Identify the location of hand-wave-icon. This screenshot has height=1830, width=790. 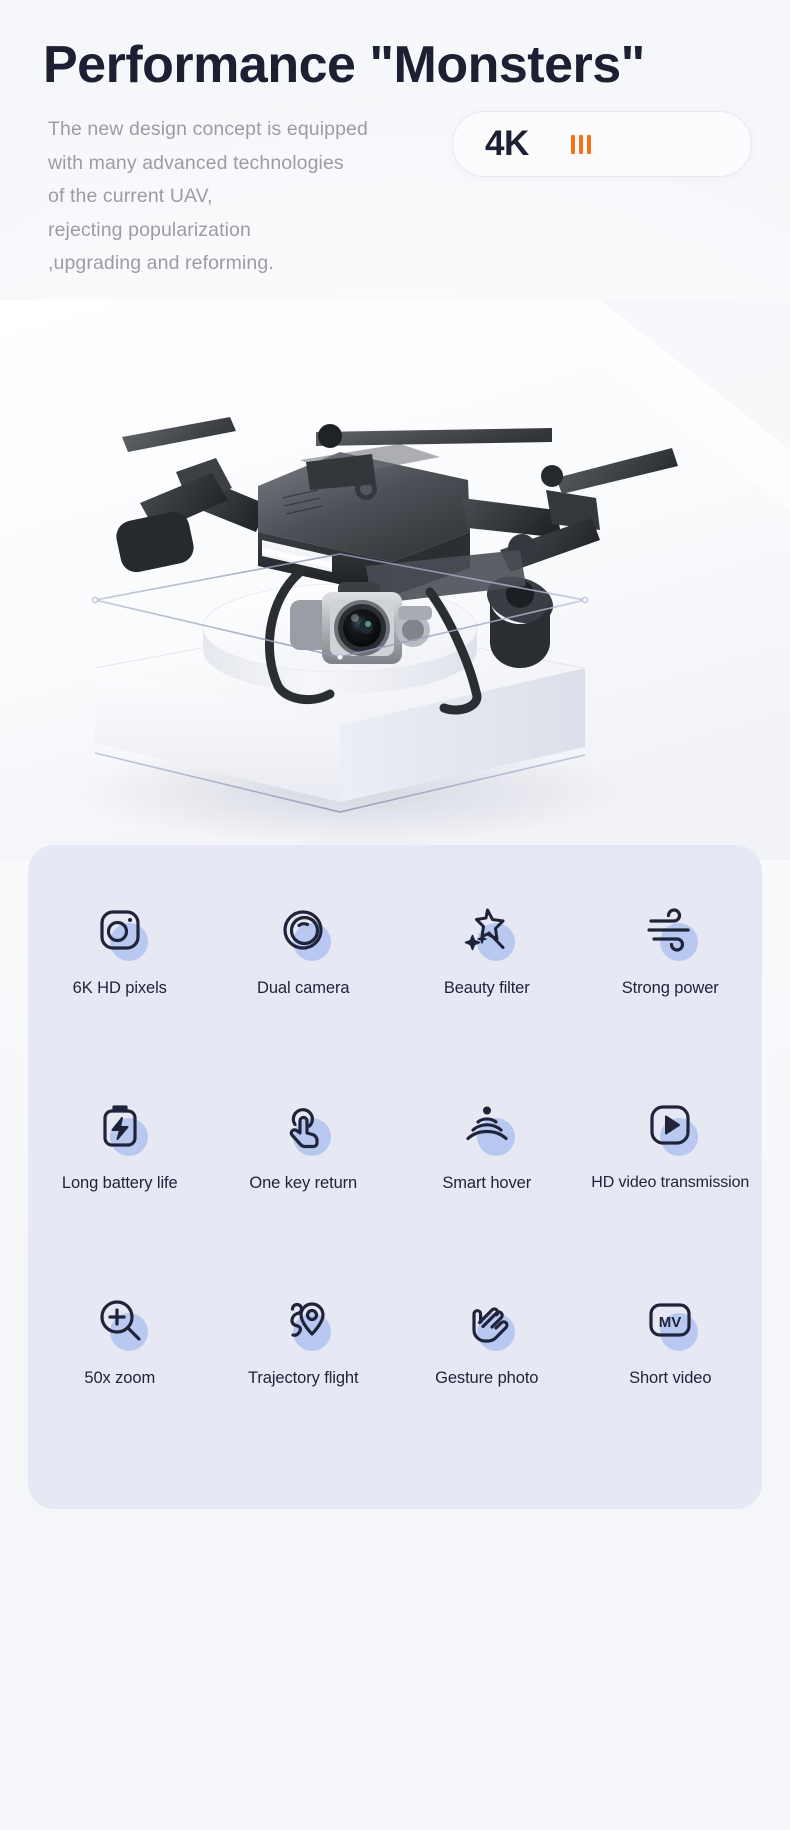
(487, 1320).